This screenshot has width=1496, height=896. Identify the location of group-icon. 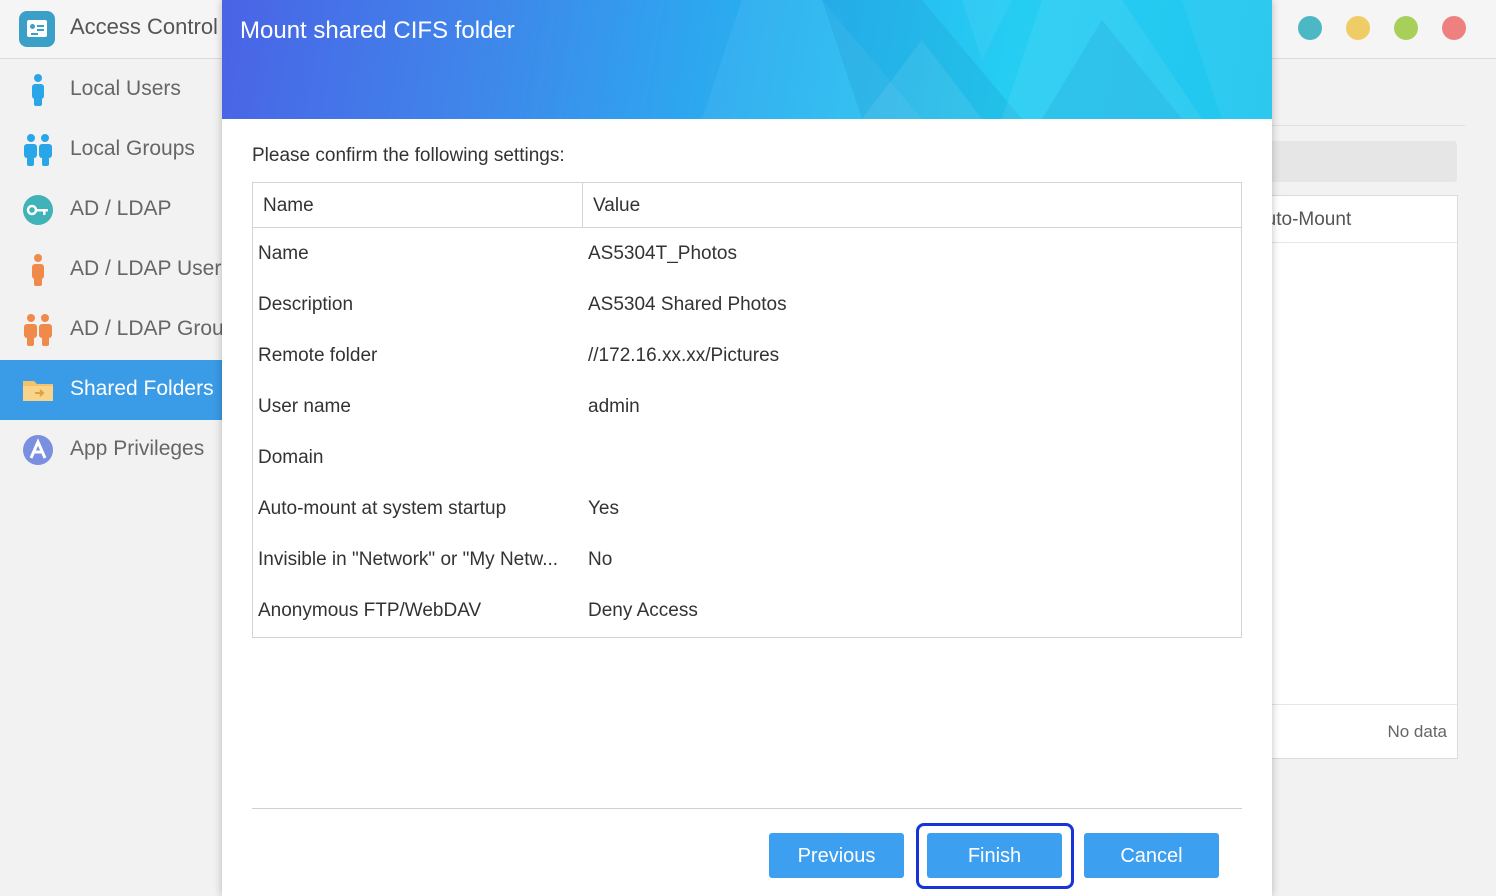
(38, 150).